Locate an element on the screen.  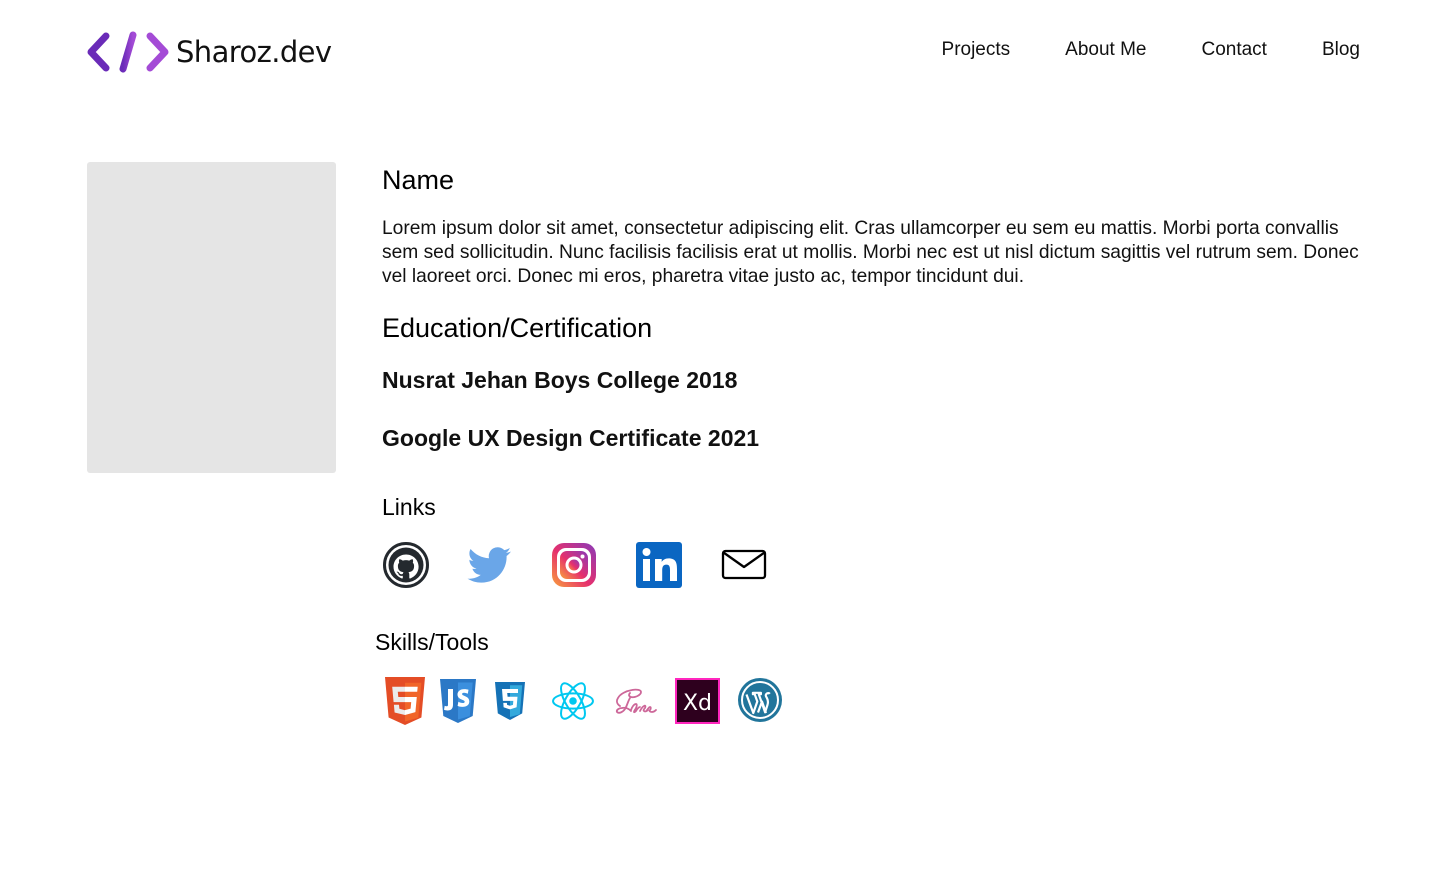
education-item: Google UX Design Certificate 2021 is located at coordinates (571, 438).